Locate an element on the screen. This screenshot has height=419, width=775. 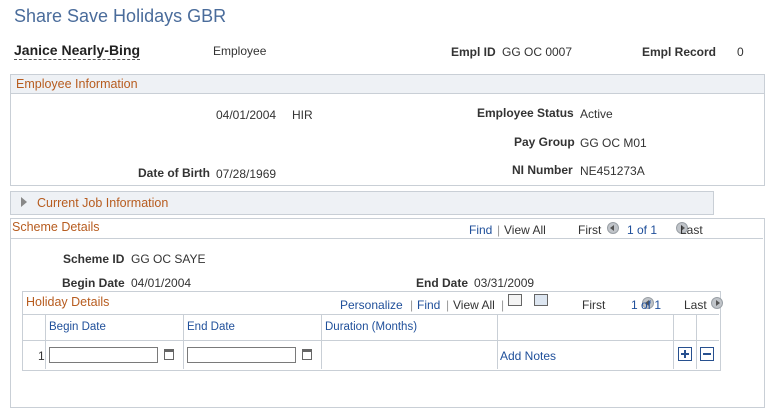
page-title: Share Save Holidays GBR is located at coordinates (120, 16).